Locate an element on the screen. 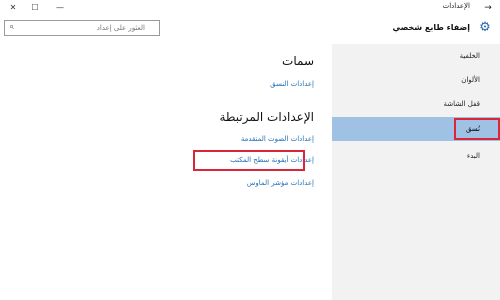 This screenshot has width=500, height=300. sidebar-item-label: البدء is located at coordinates (473, 156).